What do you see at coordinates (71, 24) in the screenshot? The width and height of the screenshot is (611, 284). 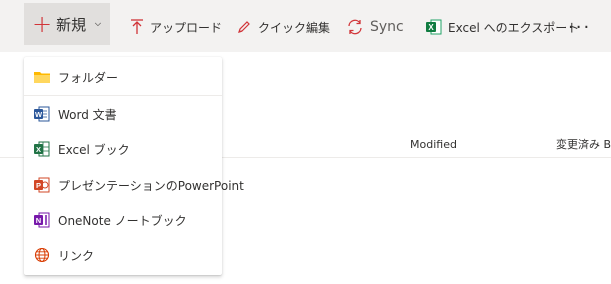 I see `new-button-label: 新規` at bounding box center [71, 24].